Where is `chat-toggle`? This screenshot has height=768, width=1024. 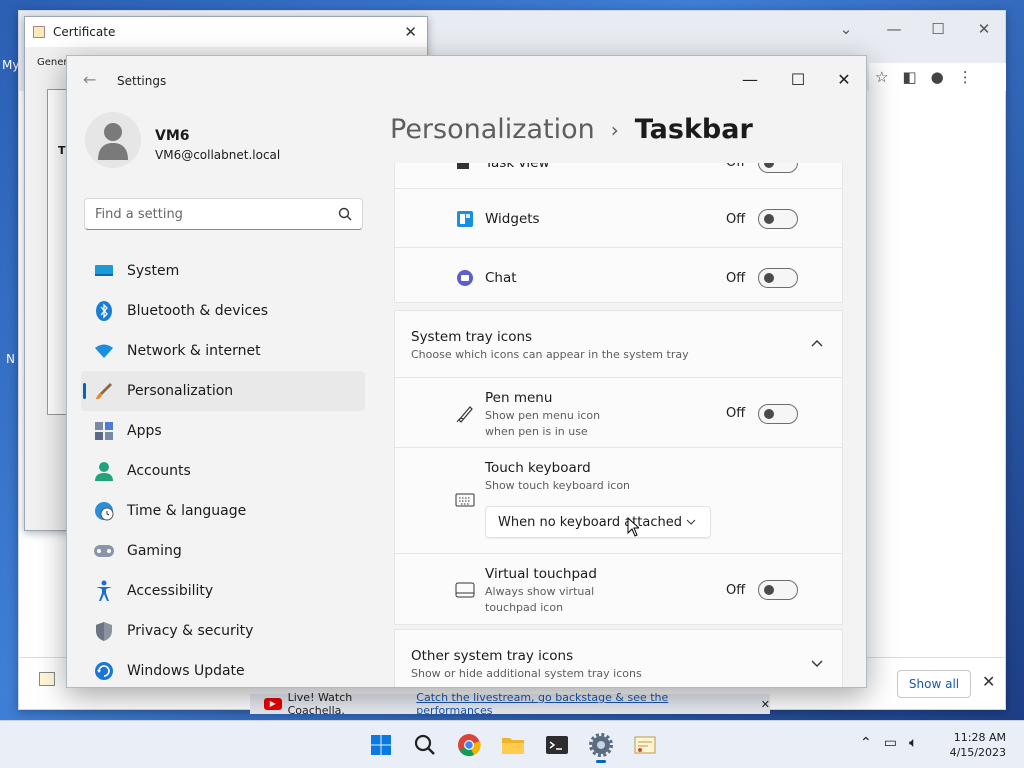
chat-toggle is located at coordinates (778, 278).